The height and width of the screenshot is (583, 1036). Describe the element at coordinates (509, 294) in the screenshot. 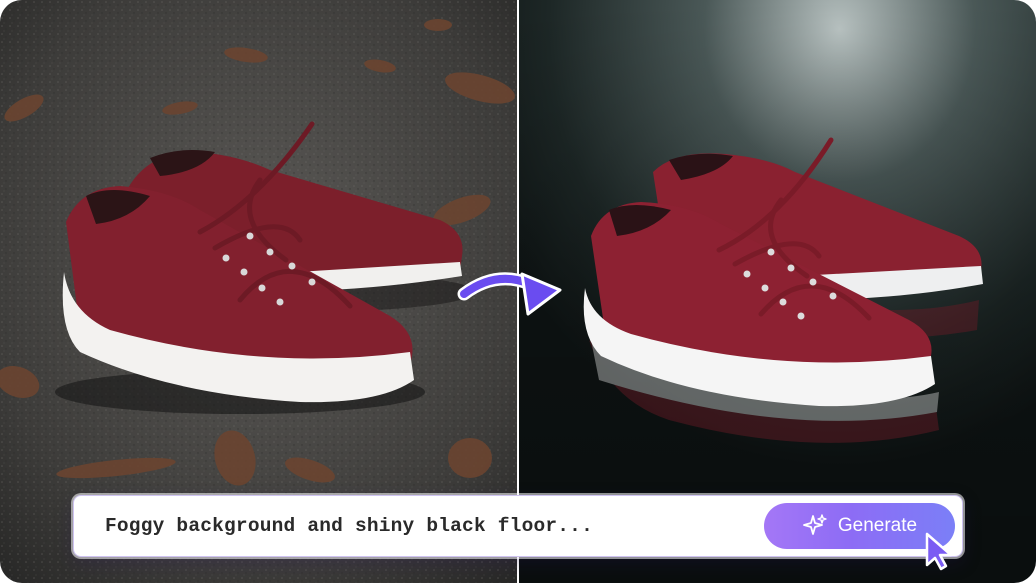

I see `transform-arrow-icon` at that location.